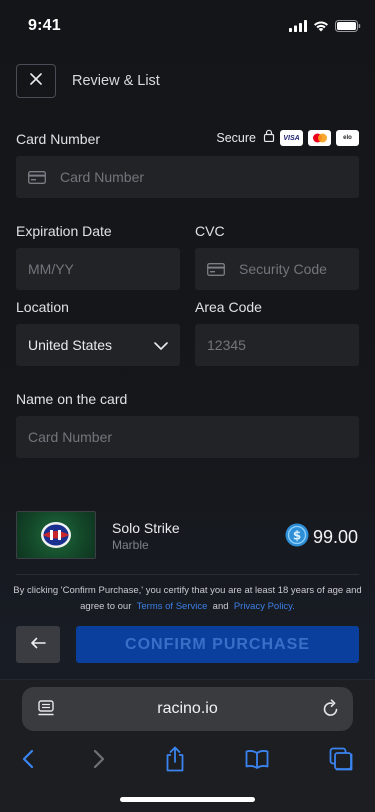  I want to click on product-name: Solo Strike, so click(146, 528).